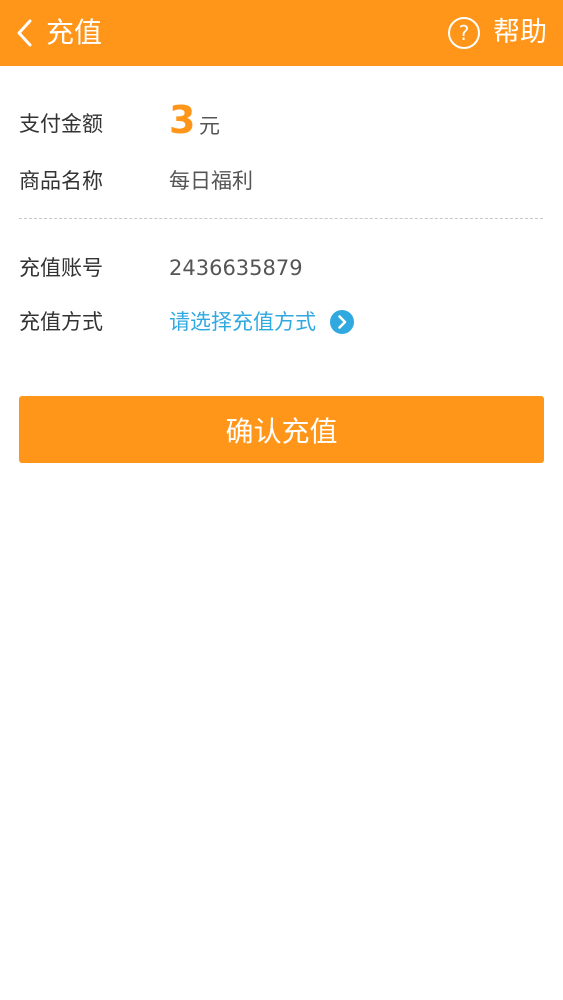 This screenshot has height=1000, width=563. I want to click on method-row: 充值方式 请选择充值方式, so click(281, 322).